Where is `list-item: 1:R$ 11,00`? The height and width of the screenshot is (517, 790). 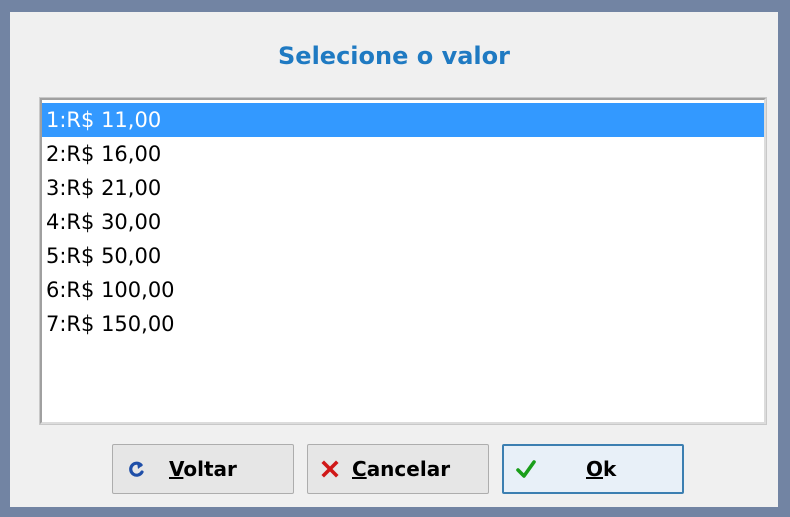 list-item: 1:R$ 11,00 is located at coordinates (403, 120).